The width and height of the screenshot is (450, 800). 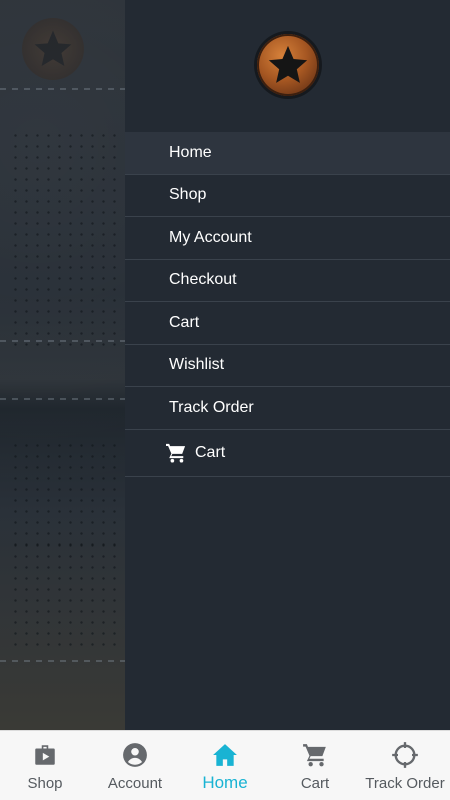 I want to click on nav-label: Shop, so click(x=45, y=783).